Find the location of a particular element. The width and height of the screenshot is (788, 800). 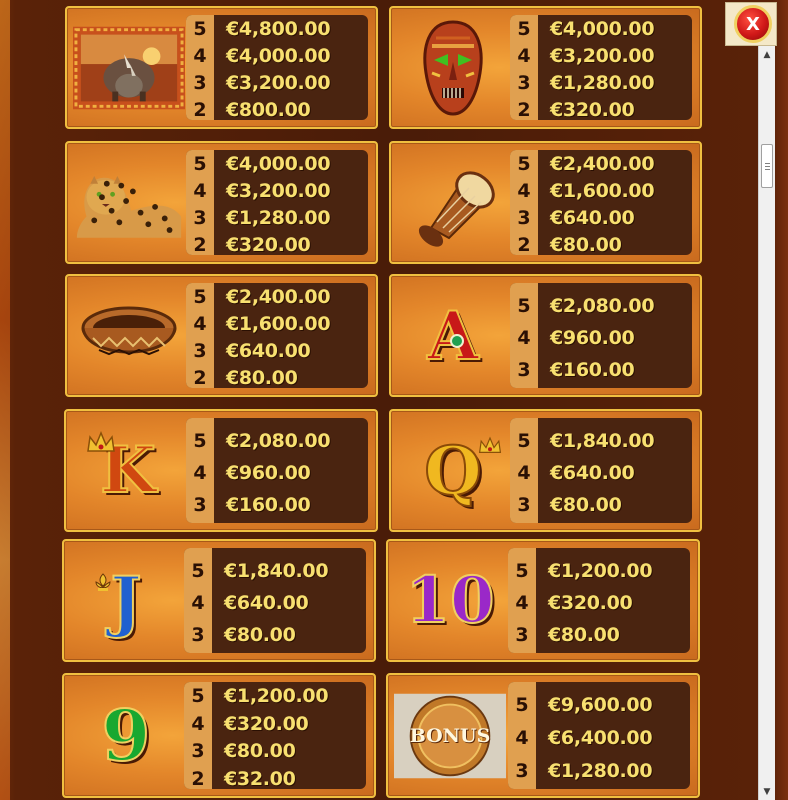

payout-row: 2 €800.00 is located at coordinates (277, 109).